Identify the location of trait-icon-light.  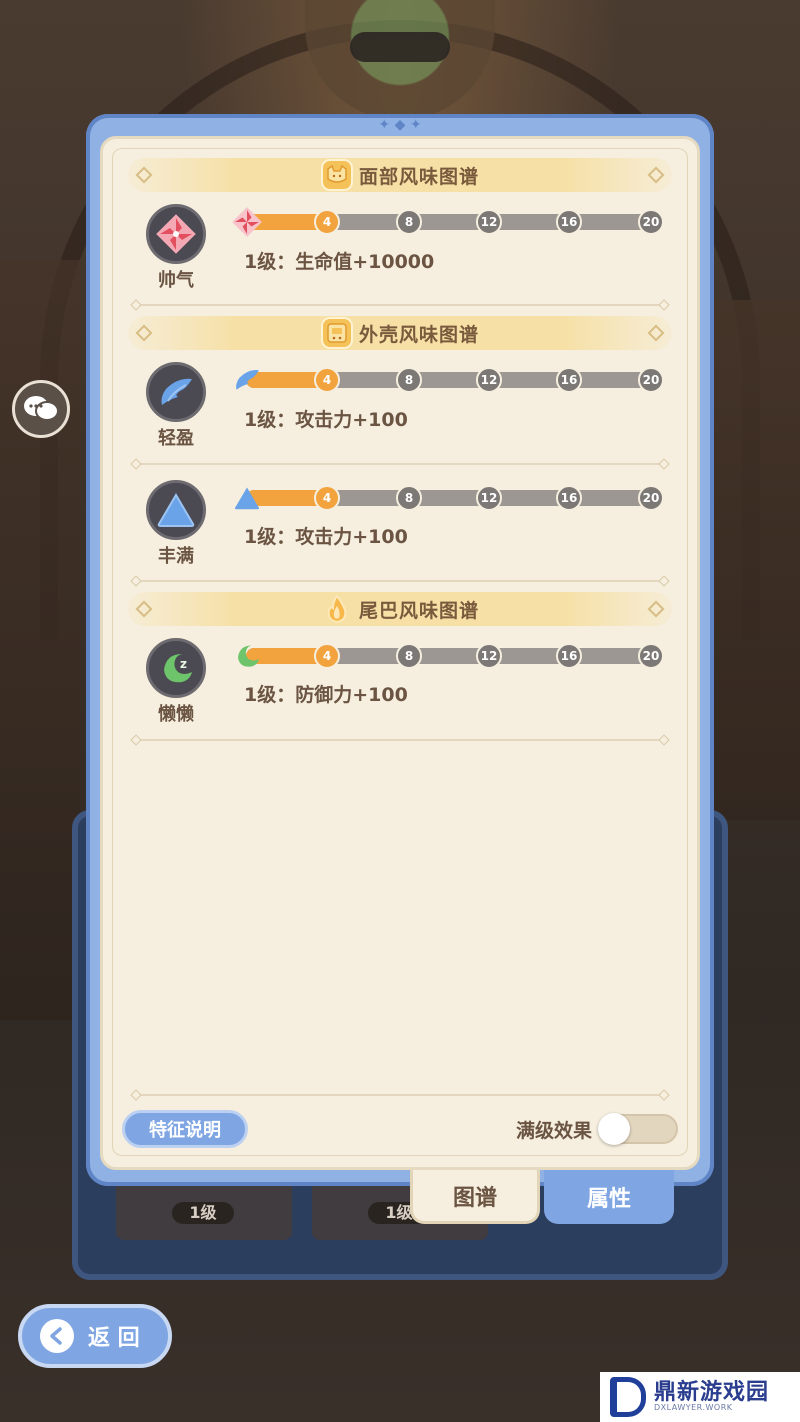
(176, 392).